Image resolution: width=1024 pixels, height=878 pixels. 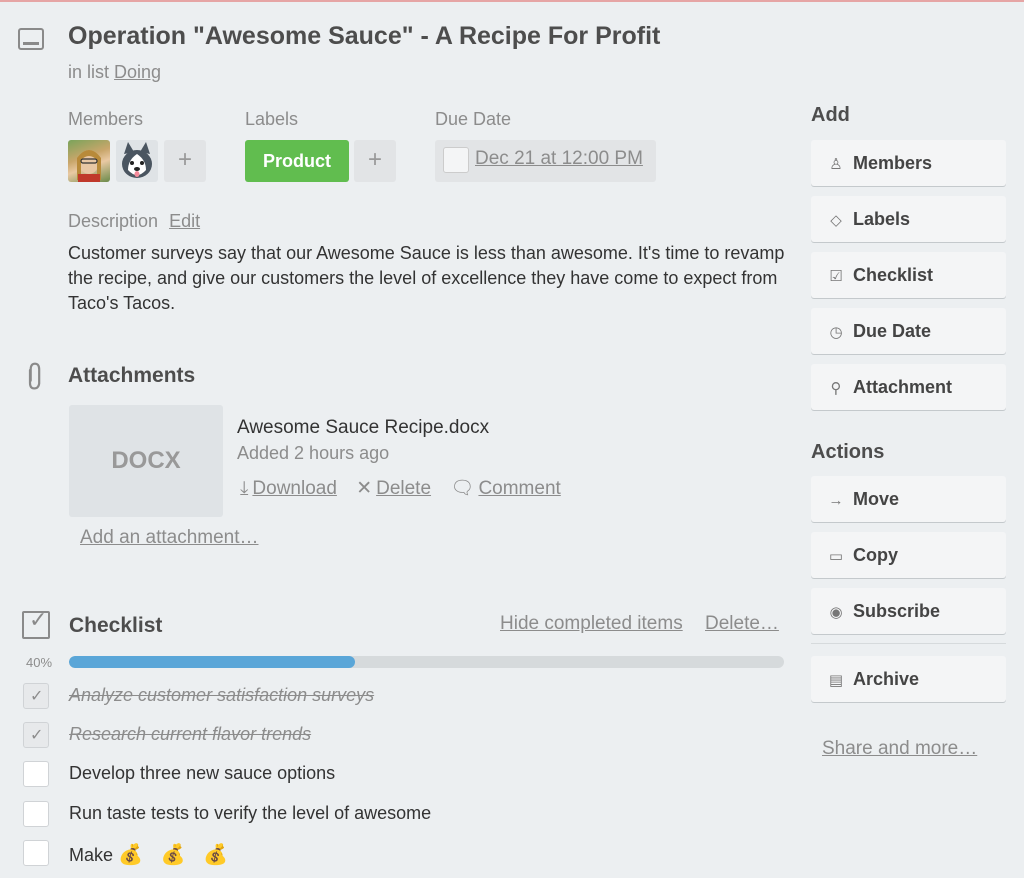 What do you see at coordinates (836, 680) in the screenshot?
I see `archive-icon: ▤` at bounding box center [836, 680].